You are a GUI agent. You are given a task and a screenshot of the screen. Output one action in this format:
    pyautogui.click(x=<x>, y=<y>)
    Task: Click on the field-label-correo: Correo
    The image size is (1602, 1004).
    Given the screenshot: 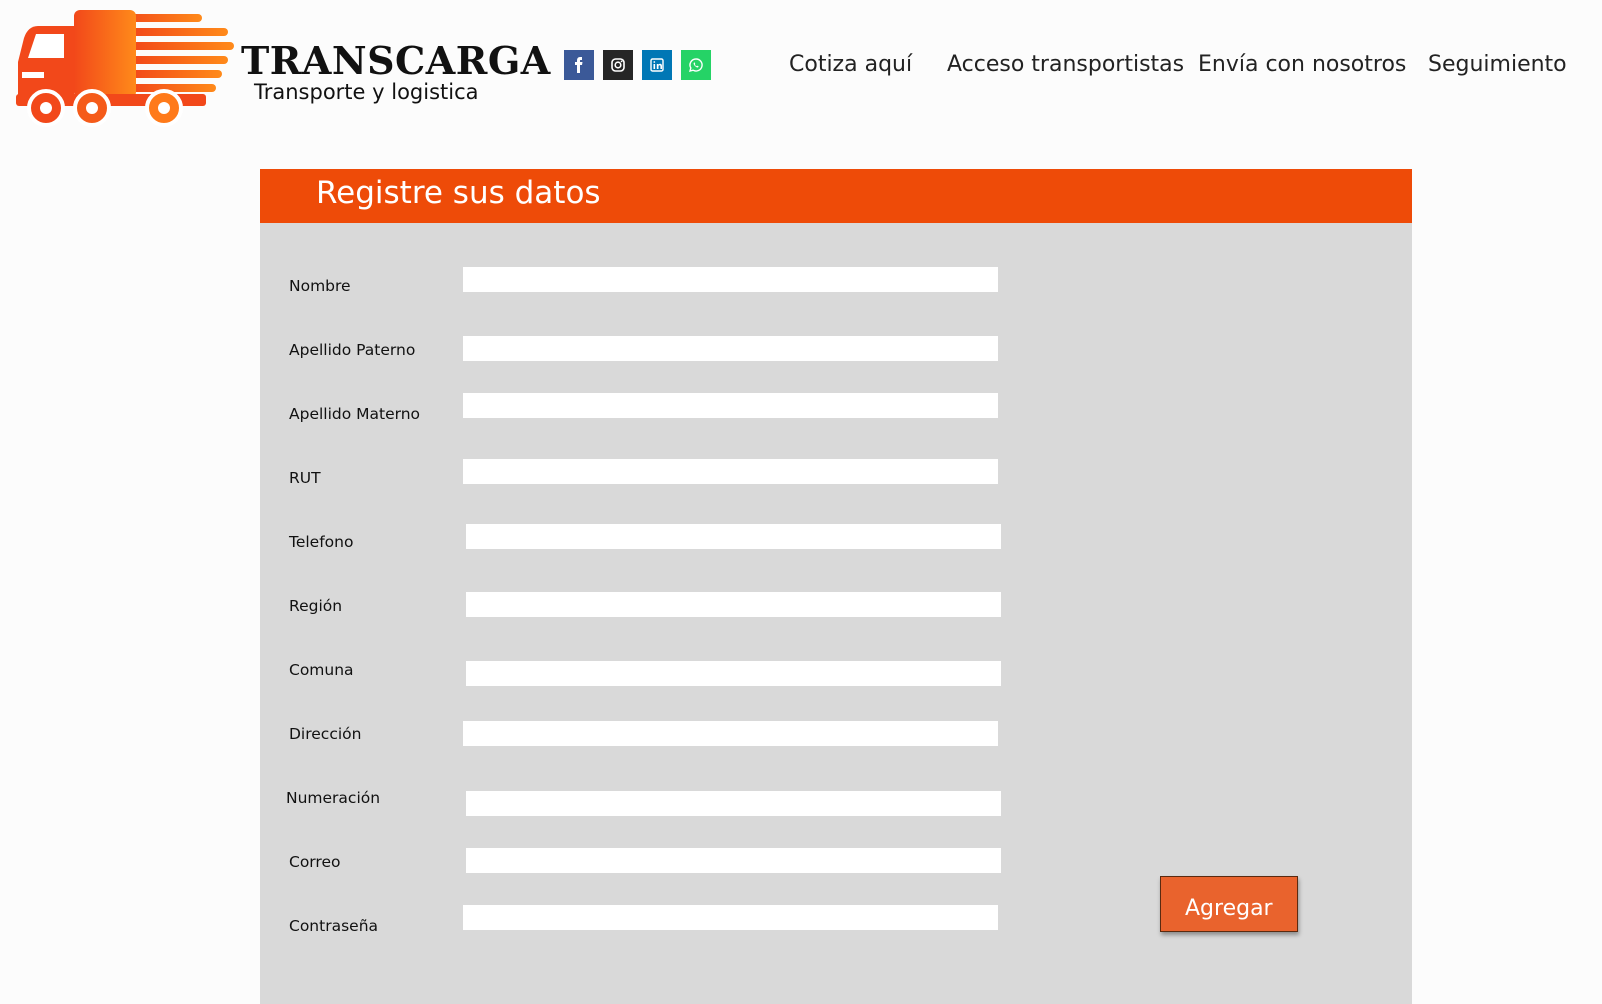 What is the action you would take?
    pyautogui.click(x=315, y=862)
    